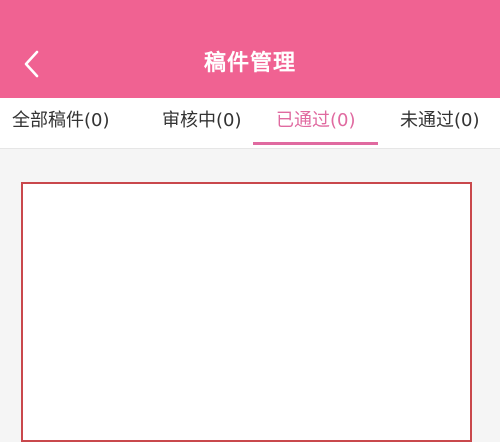  Describe the element at coordinates (202, 122) in the screenshot. I see `tab-under-review: 审核中(0)` at that location.